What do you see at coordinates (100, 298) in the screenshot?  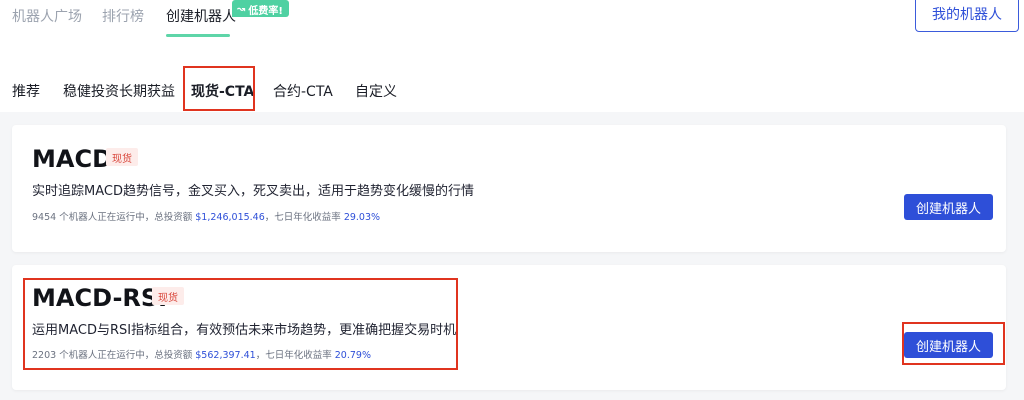 I see `card-title: MACD-RSI` at bounding box center [100, 298].